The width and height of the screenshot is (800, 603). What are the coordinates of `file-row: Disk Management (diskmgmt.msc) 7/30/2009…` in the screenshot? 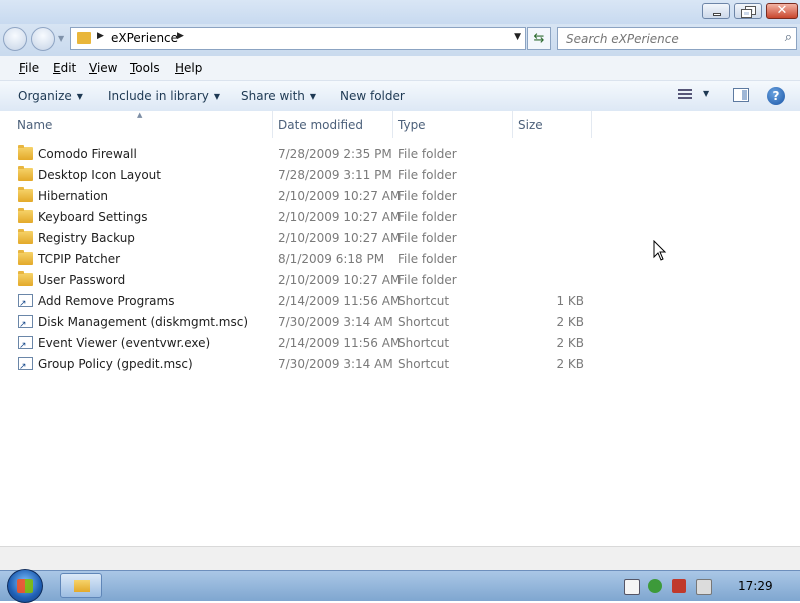 It's located at (300, 321).